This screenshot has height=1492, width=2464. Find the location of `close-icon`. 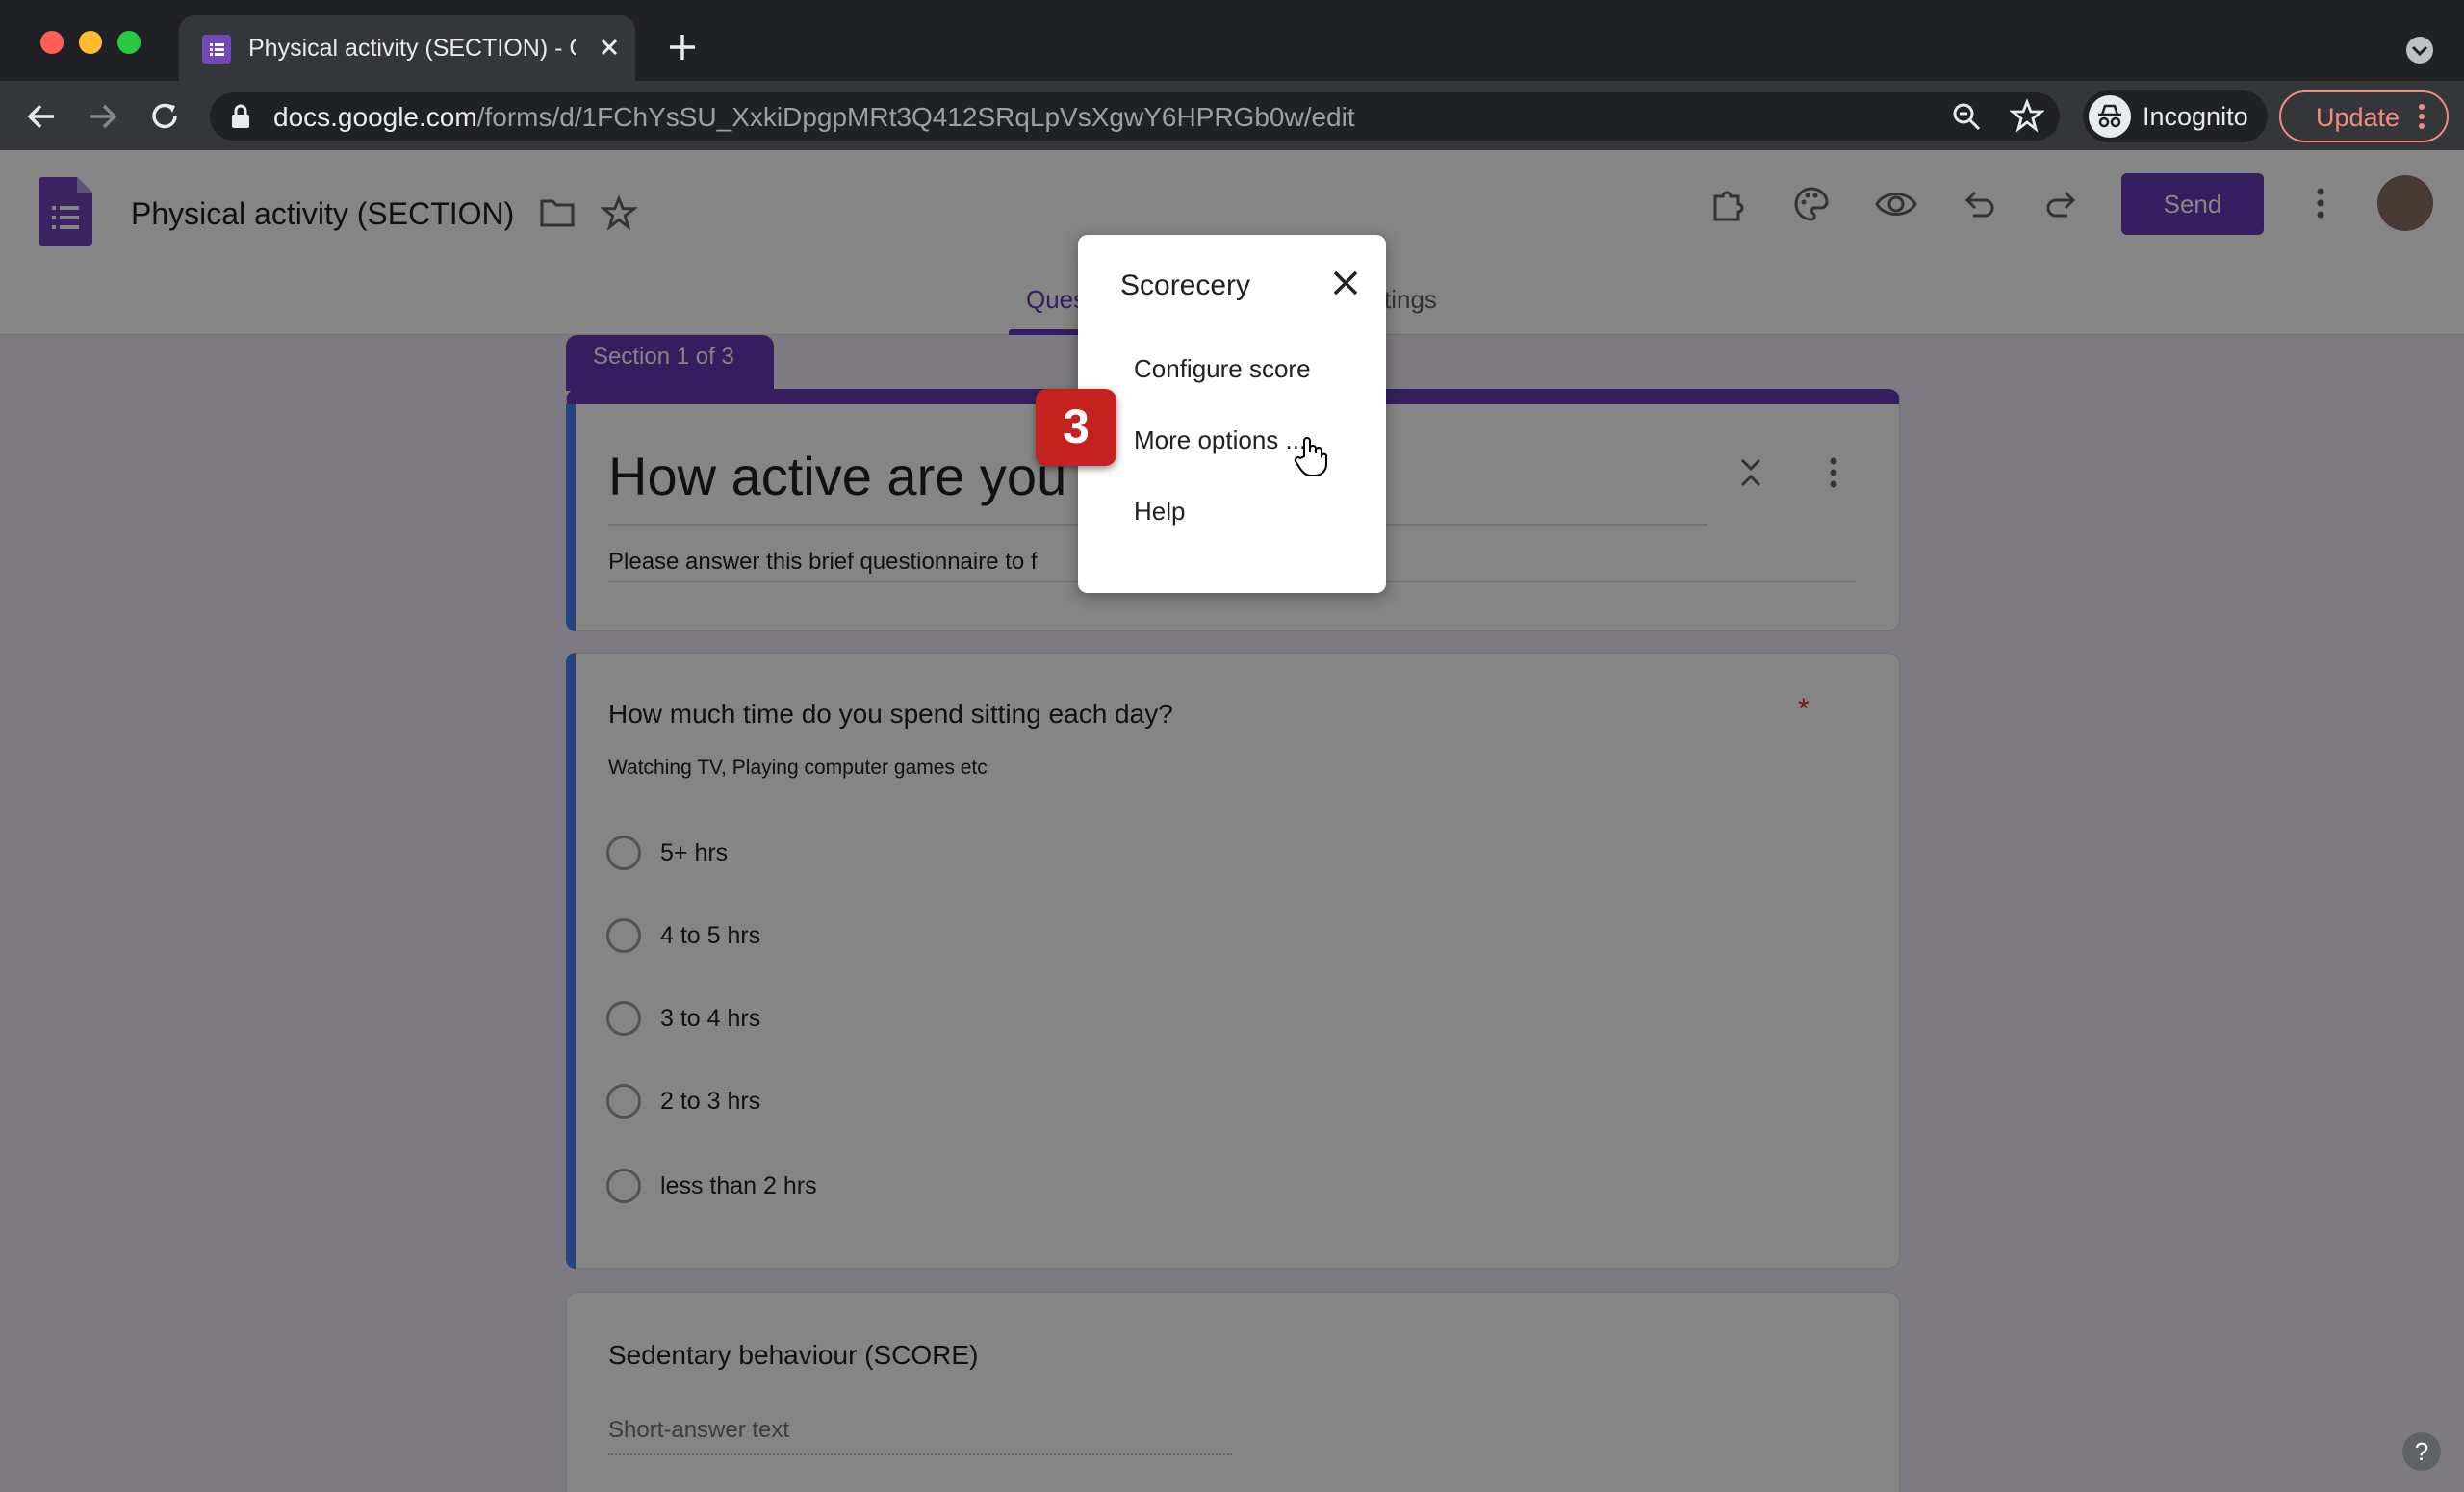

close-icon is located at coordinates (1345, 285).